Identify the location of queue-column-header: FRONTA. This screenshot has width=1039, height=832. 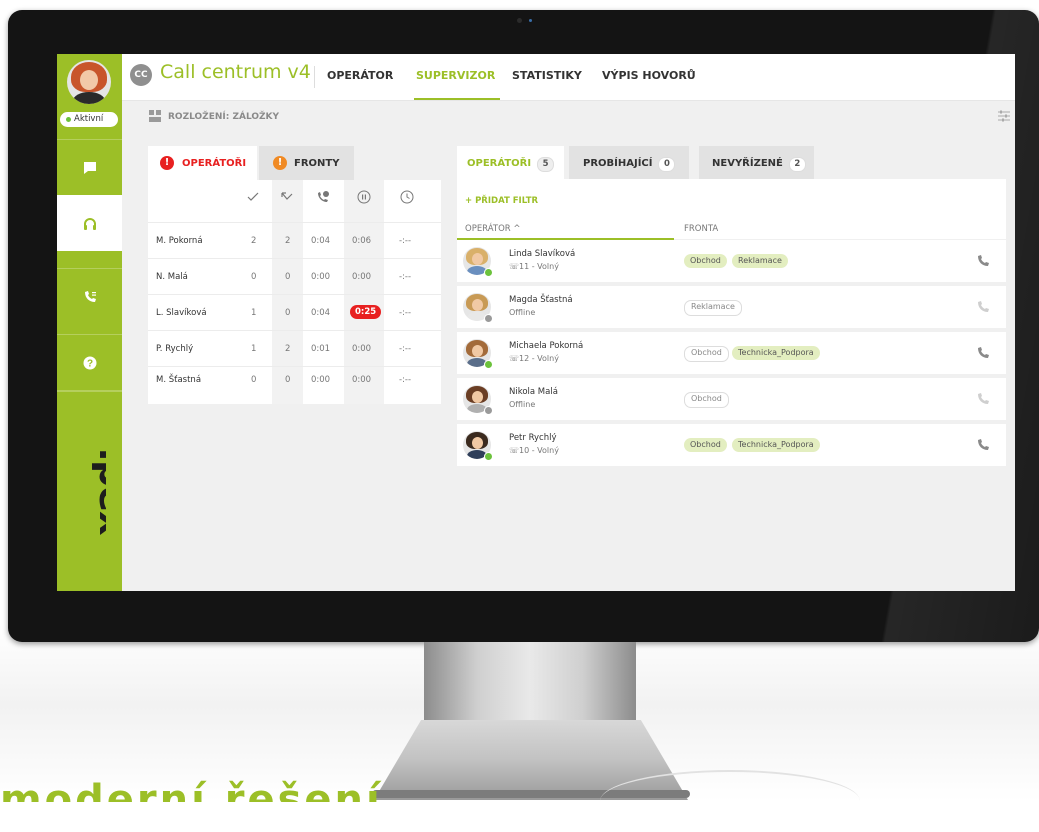
(701, 229).